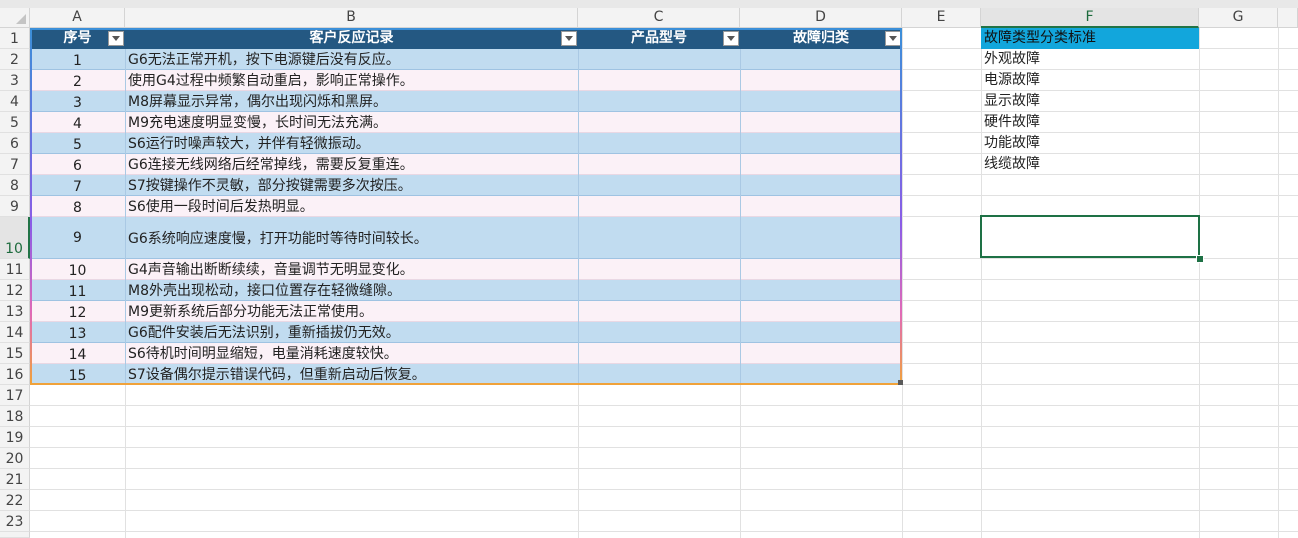  Describe the element at coordinates (15, 164) in the screenshot. I see `row-header: 7` at that location.